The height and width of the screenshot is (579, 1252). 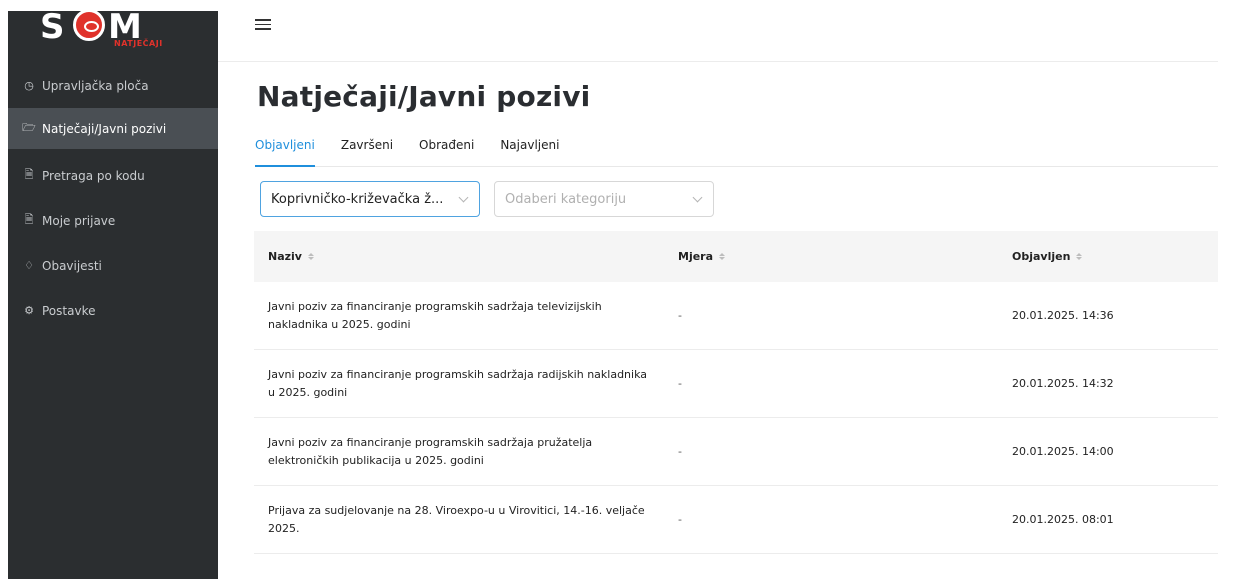 I want to click on sidebar-item-label: Moje prijave, so click(x=79, y=220).